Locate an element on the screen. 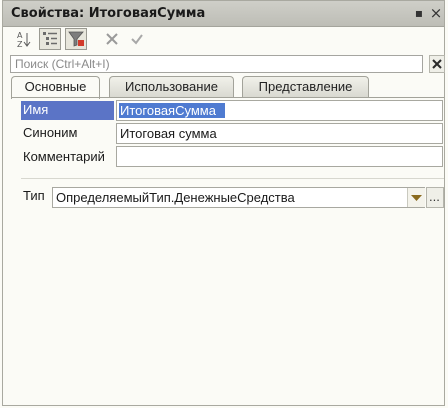 The height and width of the screenshot is (408, 448). tab-divider is located at coordinates (227, 97).